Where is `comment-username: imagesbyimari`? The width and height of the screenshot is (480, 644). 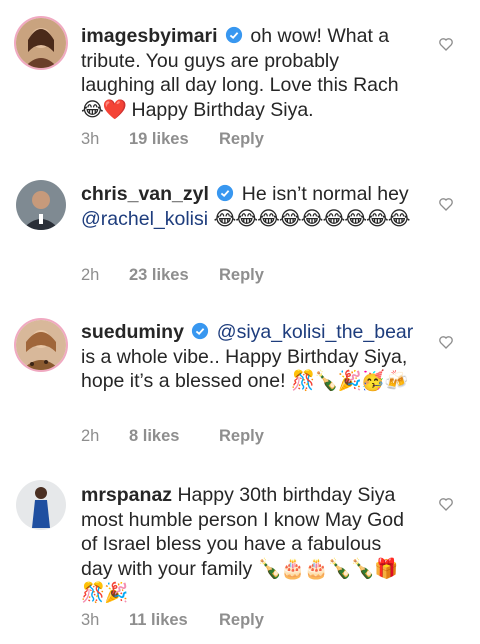 comment-username: imagesbyimari is located at coordinates (149, 36).